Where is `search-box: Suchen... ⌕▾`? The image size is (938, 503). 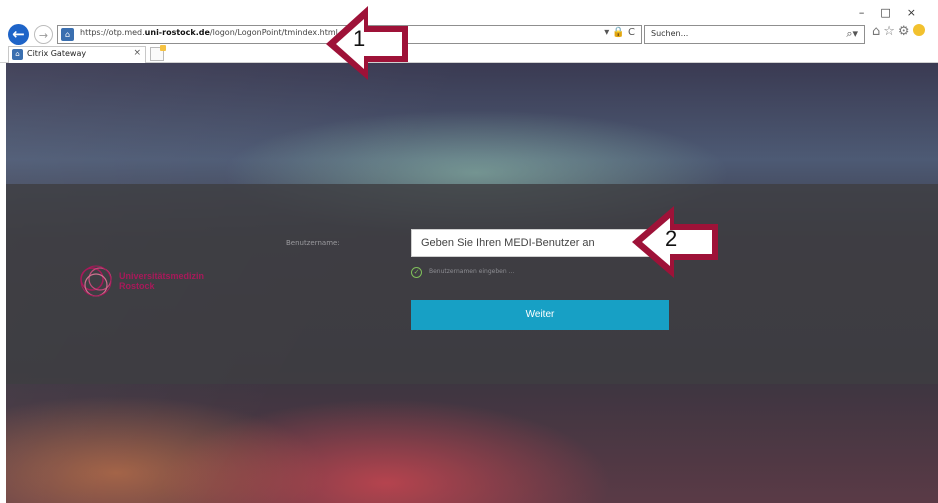
search-box: Suchen... ⌕▾ is located at coordinates (754, 34).